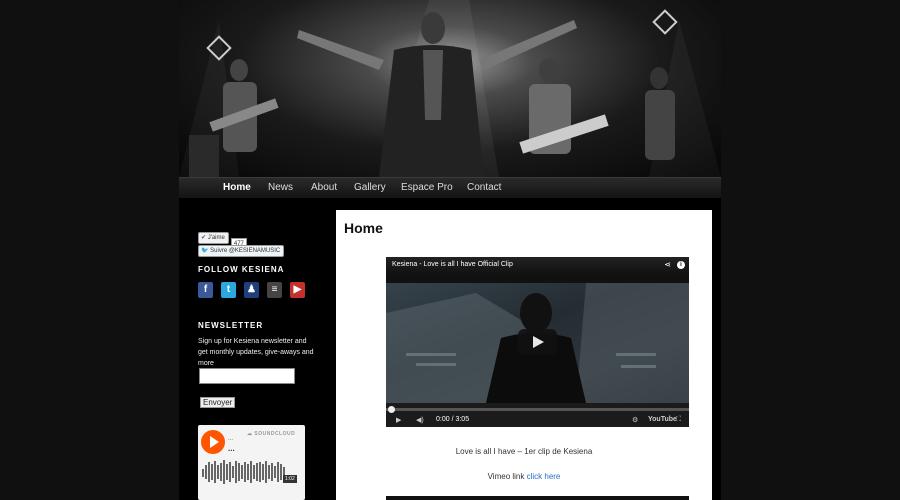  Describe the element at coordinates (228, 290) in the screenshot. I see `twitter-icon: t` at that location.